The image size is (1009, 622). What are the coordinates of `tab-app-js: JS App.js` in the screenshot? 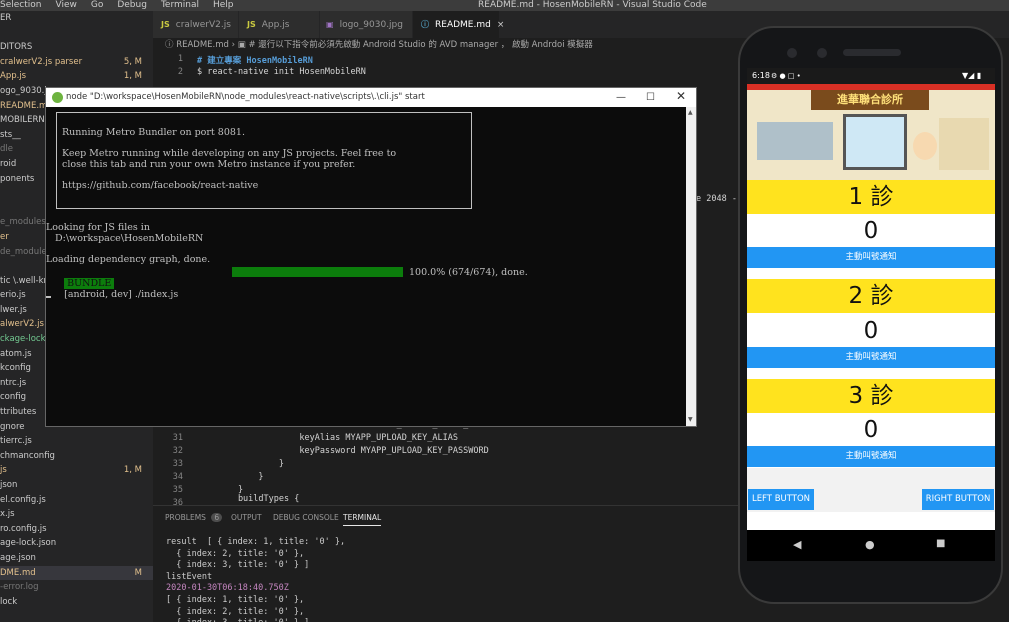 It's located at (279, 24).